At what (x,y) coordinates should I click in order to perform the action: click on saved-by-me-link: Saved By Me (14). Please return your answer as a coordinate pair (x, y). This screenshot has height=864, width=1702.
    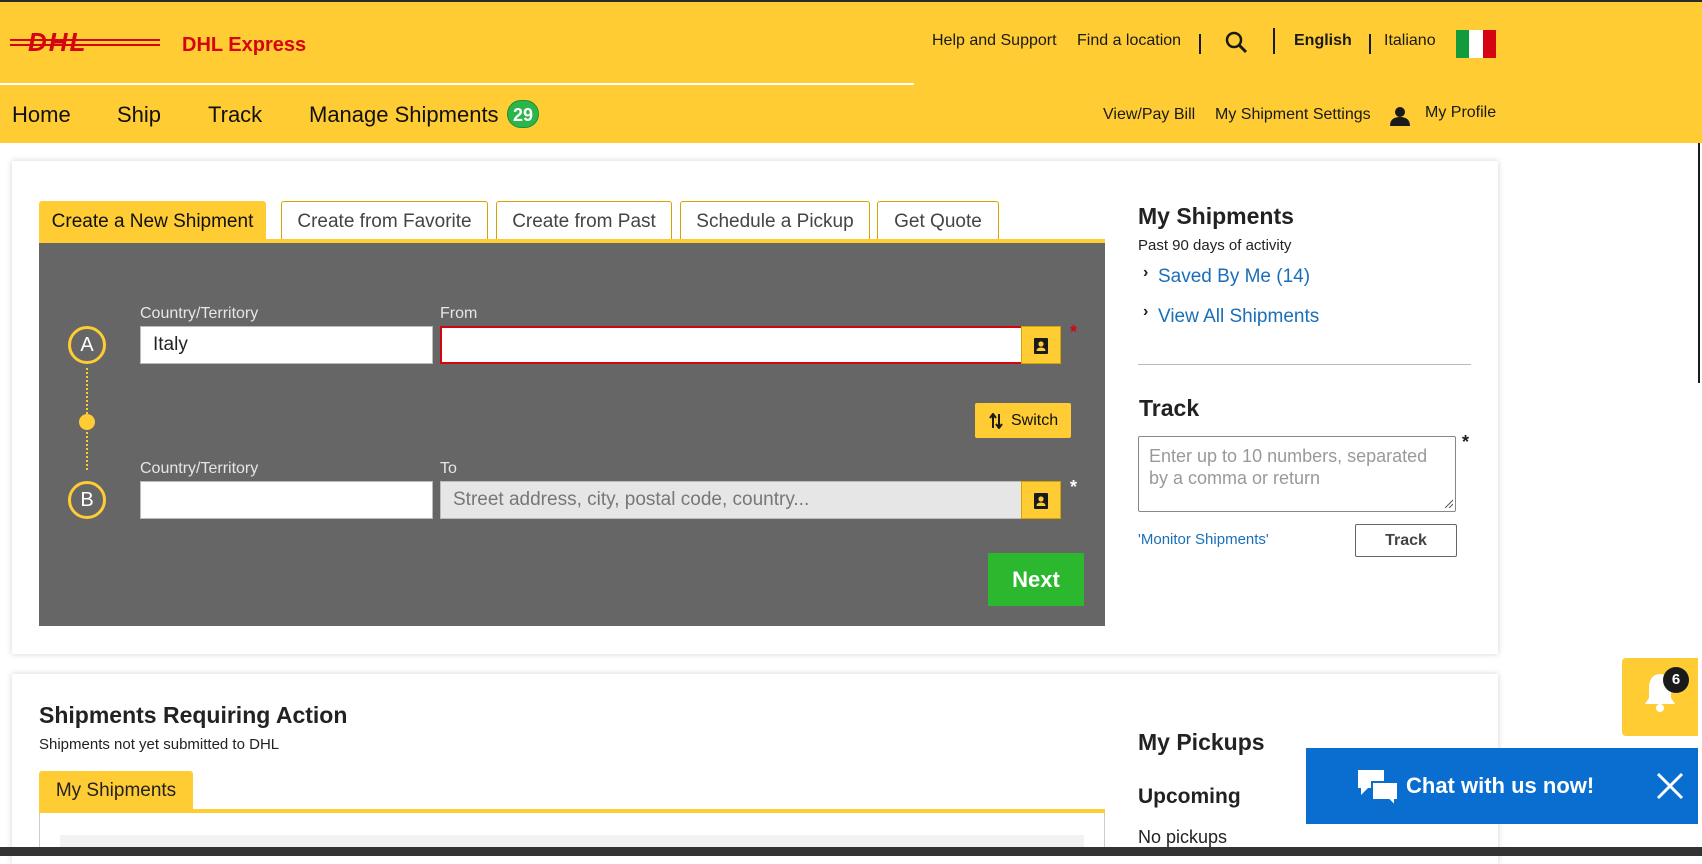
    Looking at the image, I should click on (1234, 277).